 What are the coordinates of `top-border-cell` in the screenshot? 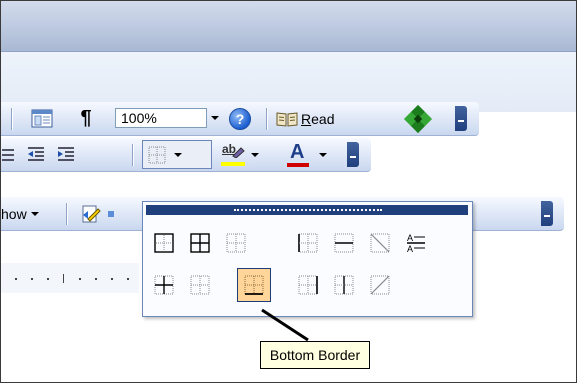 It's located at (236, 243).